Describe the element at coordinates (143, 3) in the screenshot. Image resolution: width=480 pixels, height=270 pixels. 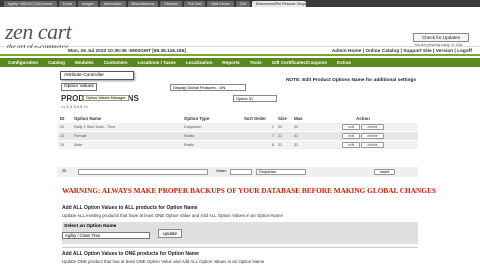
I see `browser-tab: Miscellaneous` at that location.